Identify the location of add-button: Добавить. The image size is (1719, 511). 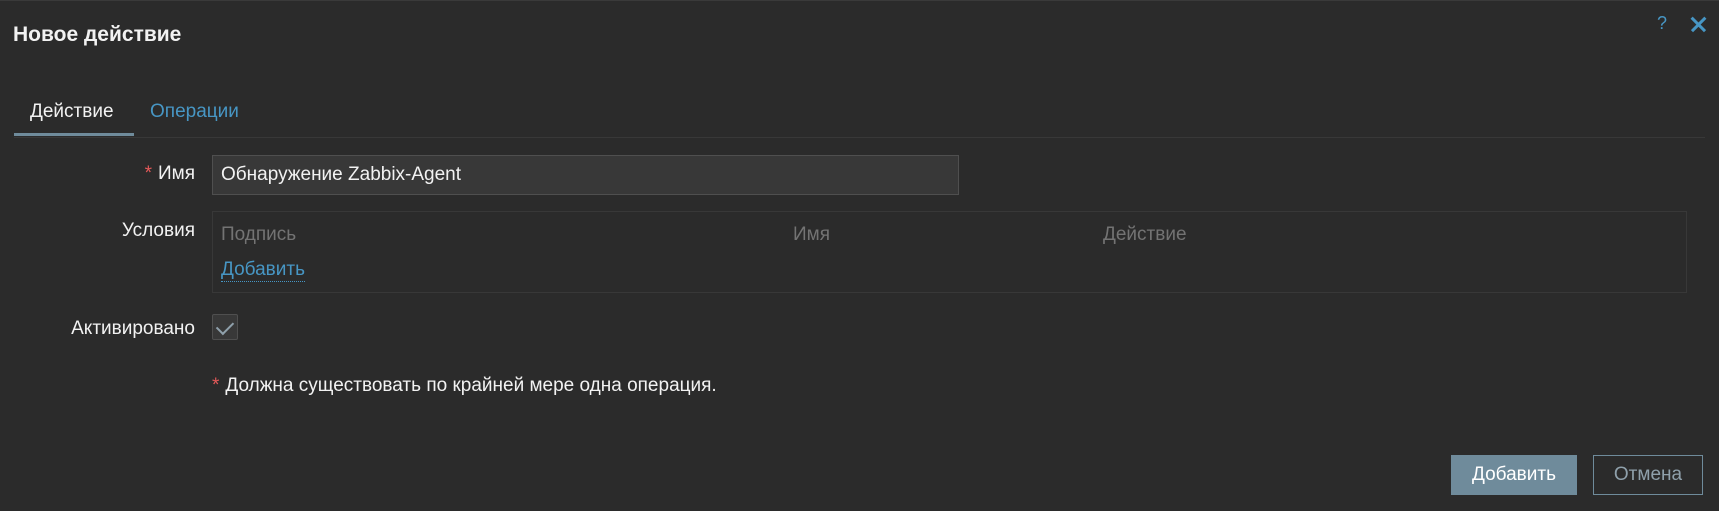
(1514, 475).